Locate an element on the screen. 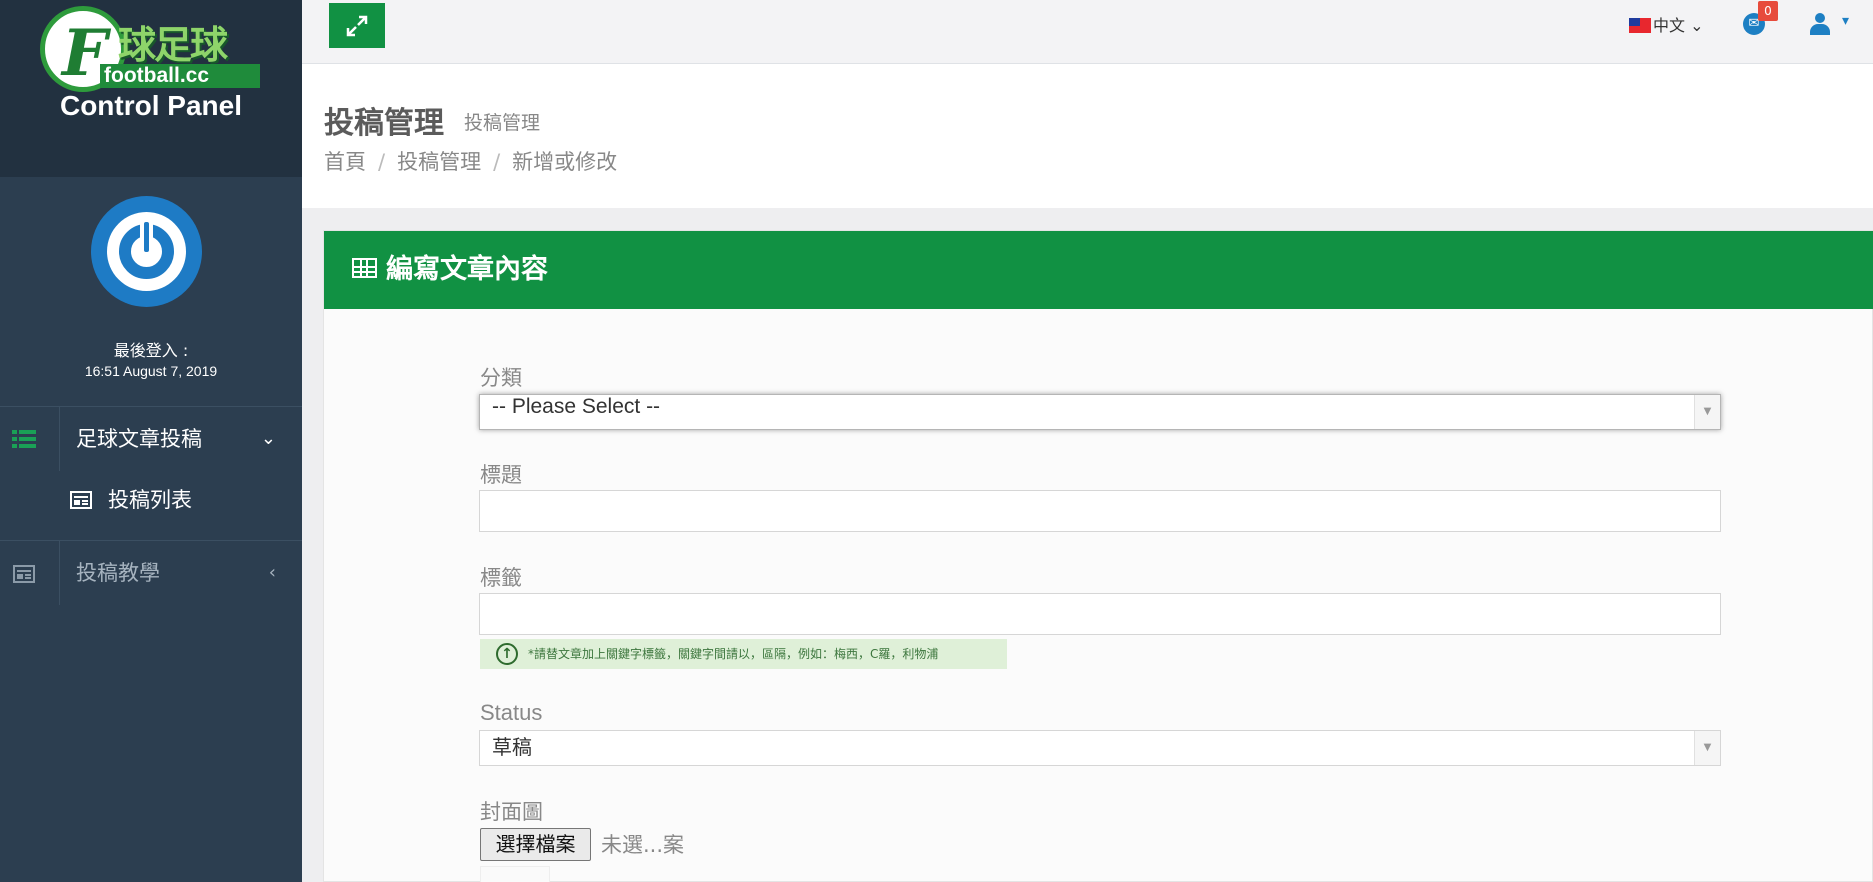 This screenshot has height=882, width=1873. language-label: 中文 is located at coordinates (1669, 25).